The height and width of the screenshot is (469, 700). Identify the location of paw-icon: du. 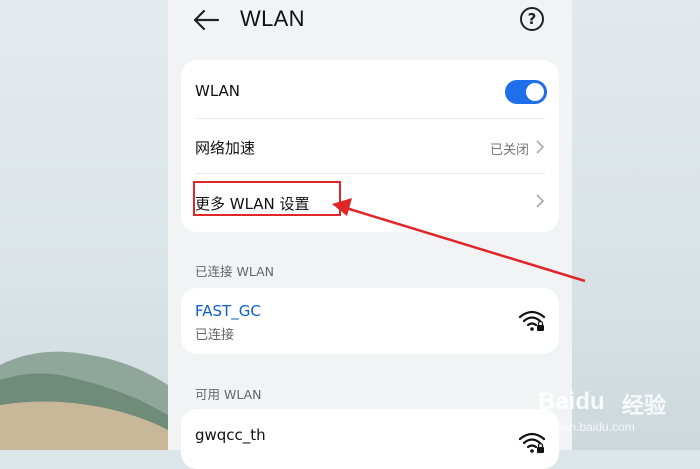
(590, 401).